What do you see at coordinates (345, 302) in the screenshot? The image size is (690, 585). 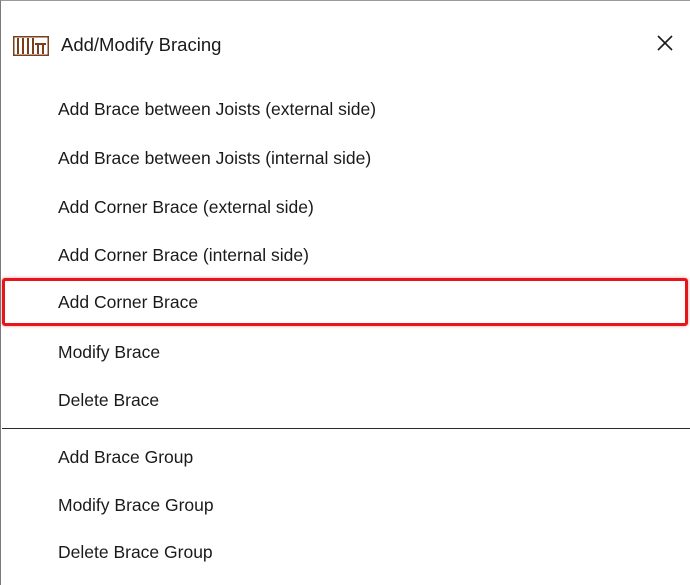 I see `menu-item-add-corner-brace: Add Corner Brace` at bounding box center [345, 302].